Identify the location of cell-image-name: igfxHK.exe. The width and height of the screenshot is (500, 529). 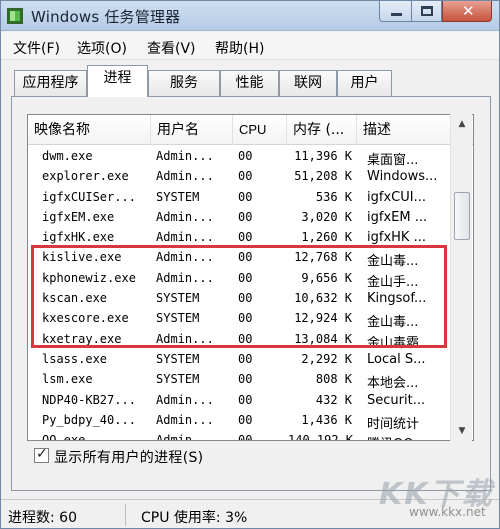
(78, 237).